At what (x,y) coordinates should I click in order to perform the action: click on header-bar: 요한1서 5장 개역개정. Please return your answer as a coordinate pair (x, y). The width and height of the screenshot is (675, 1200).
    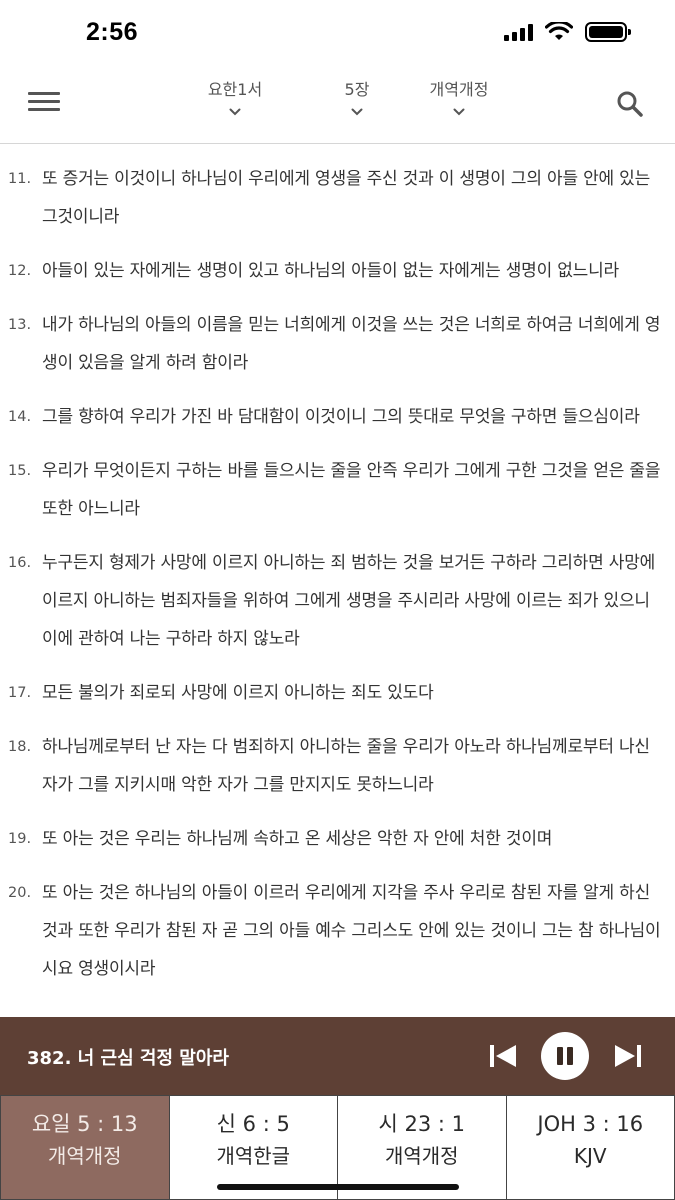
    Looking at the image, I should click on (337, 104).